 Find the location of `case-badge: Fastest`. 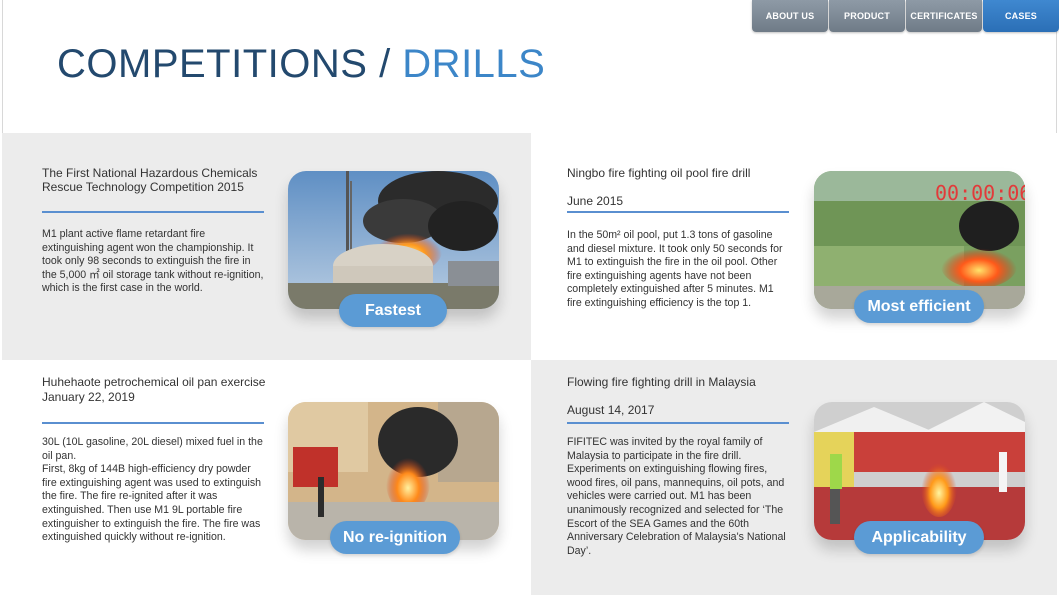

case-badge: Fastest is located at coordinates (393, 310).